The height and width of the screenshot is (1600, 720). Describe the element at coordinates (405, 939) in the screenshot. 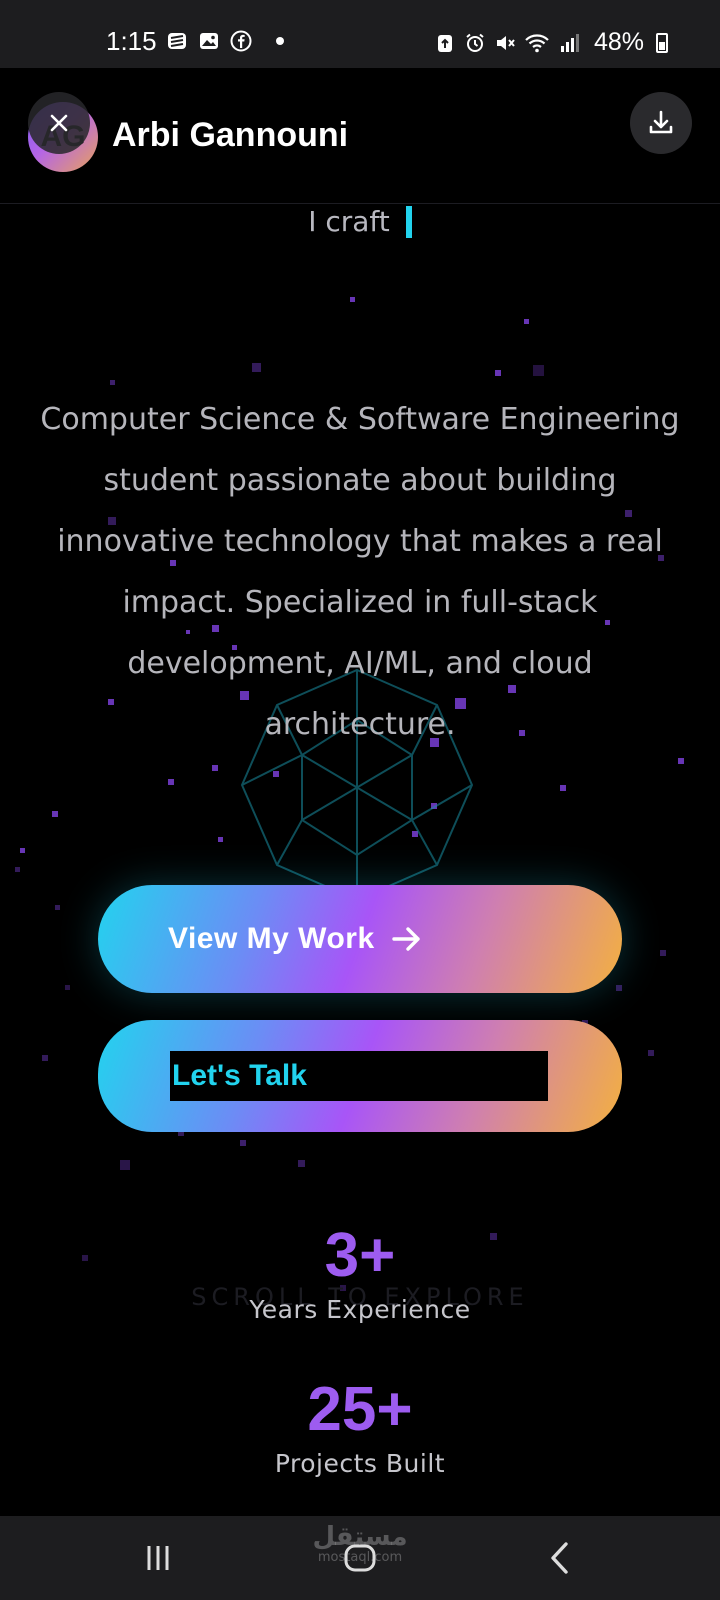

I see `arrow-right-icon` at that location.